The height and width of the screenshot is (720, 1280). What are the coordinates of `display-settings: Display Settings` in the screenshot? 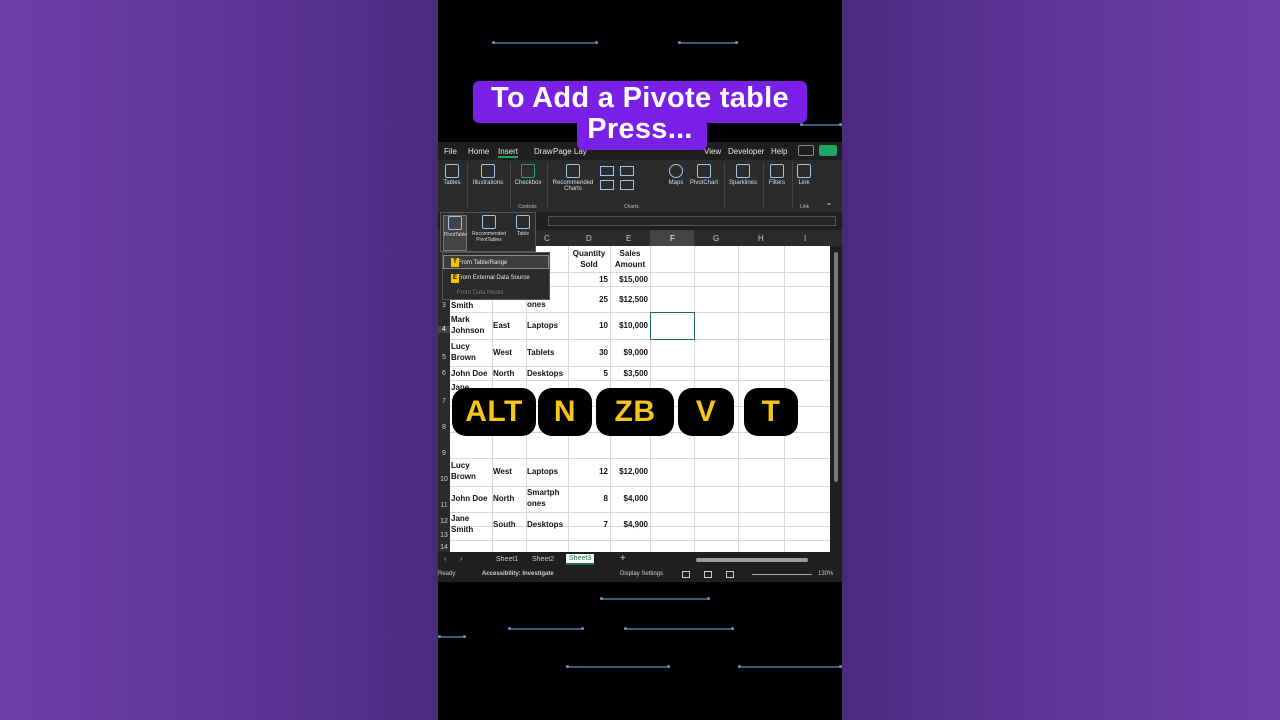 It's located at (641, 574).